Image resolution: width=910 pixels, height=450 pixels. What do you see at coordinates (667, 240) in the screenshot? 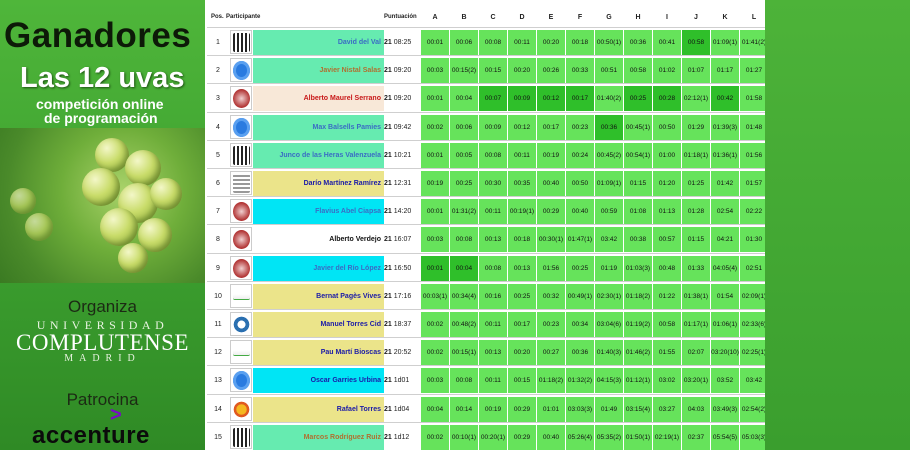
I see `problem-time-cell: 00:57` at bounding box center [667, 240].